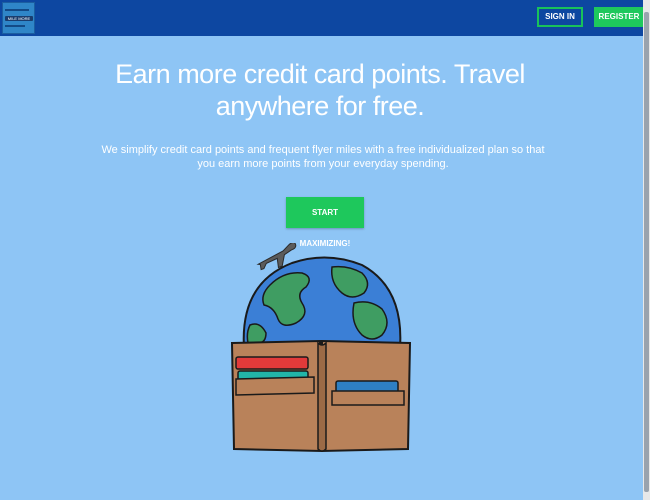 The image size is (650, 500). What do you see at coordinates (321, 396) in the screenshot?
I see `wallet-icon` at bounding box center [321, 396].